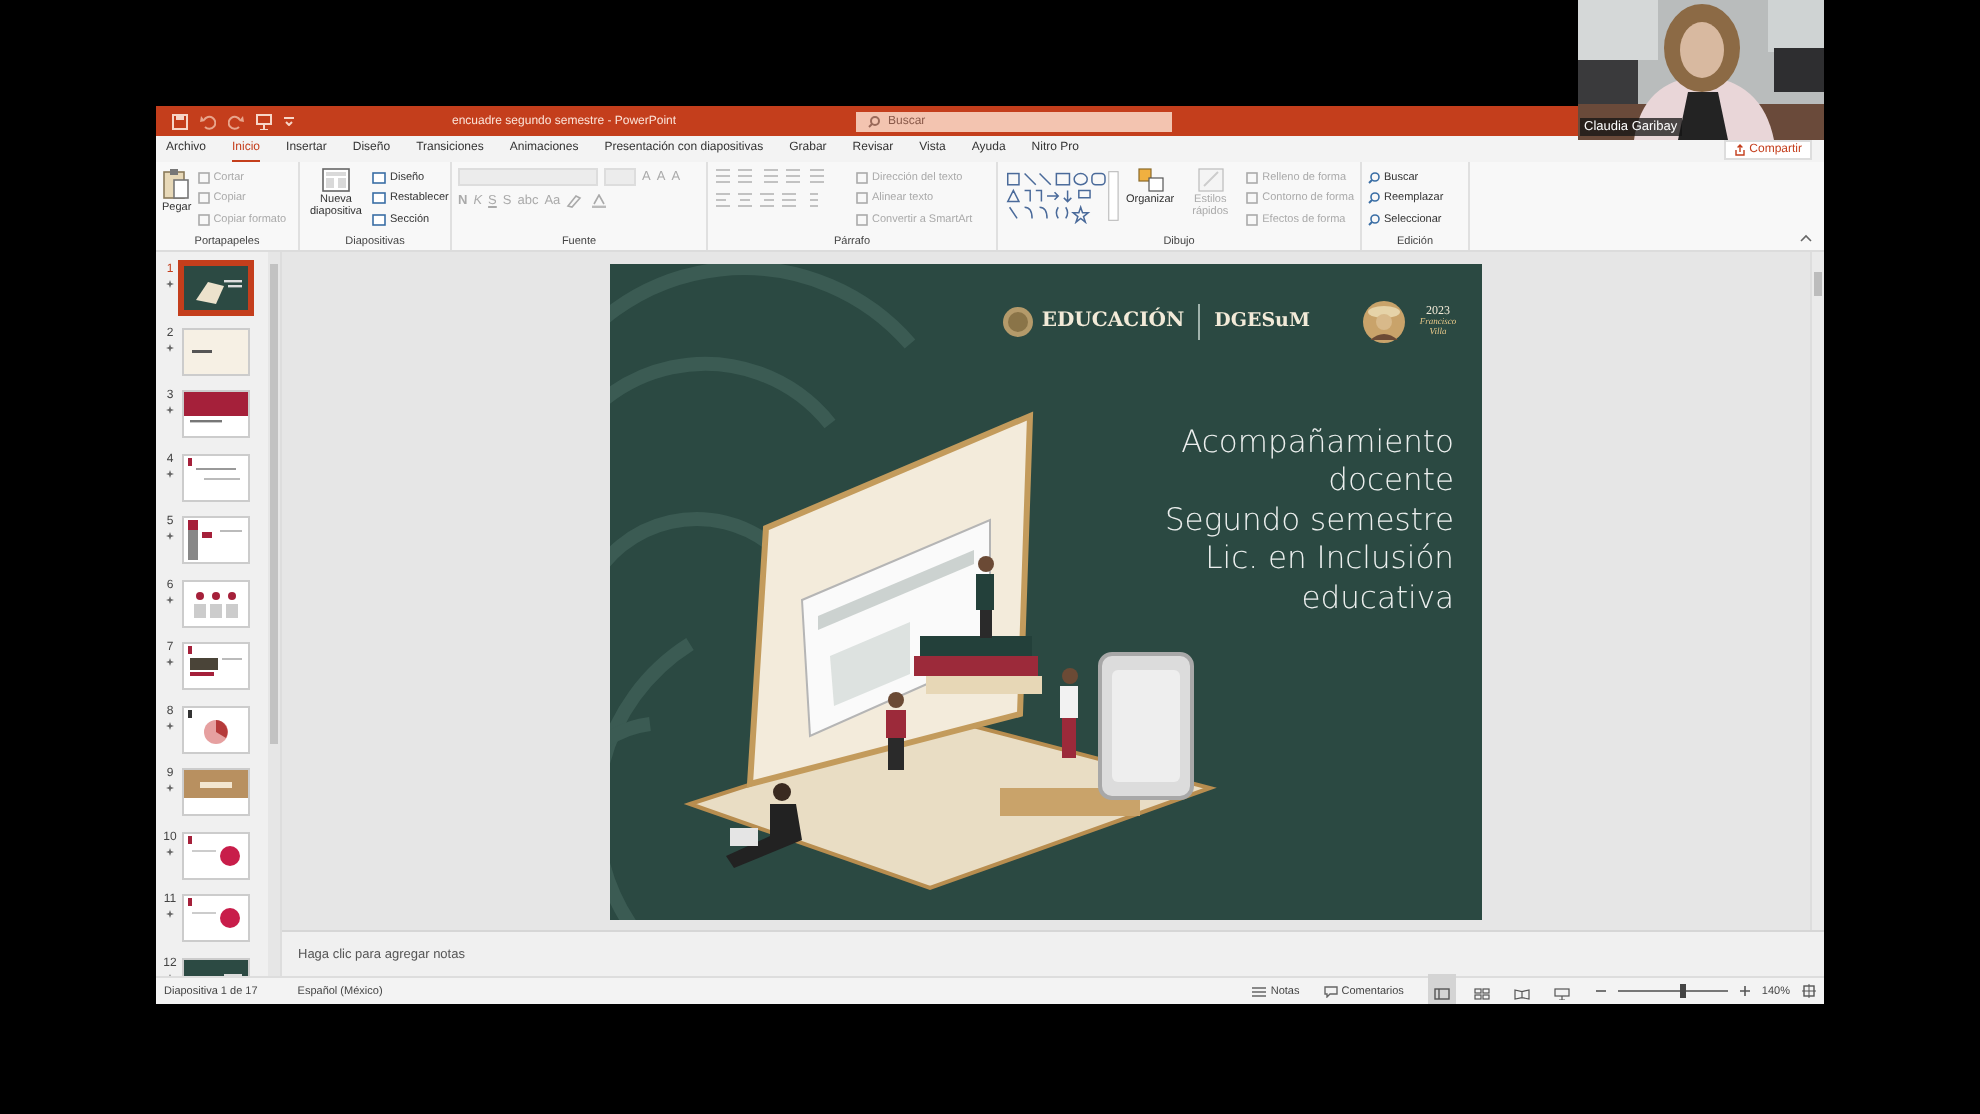 The width and height of the screenshot is (1980, 1114). I want to click on emblem-icon, so click(1017, 321).